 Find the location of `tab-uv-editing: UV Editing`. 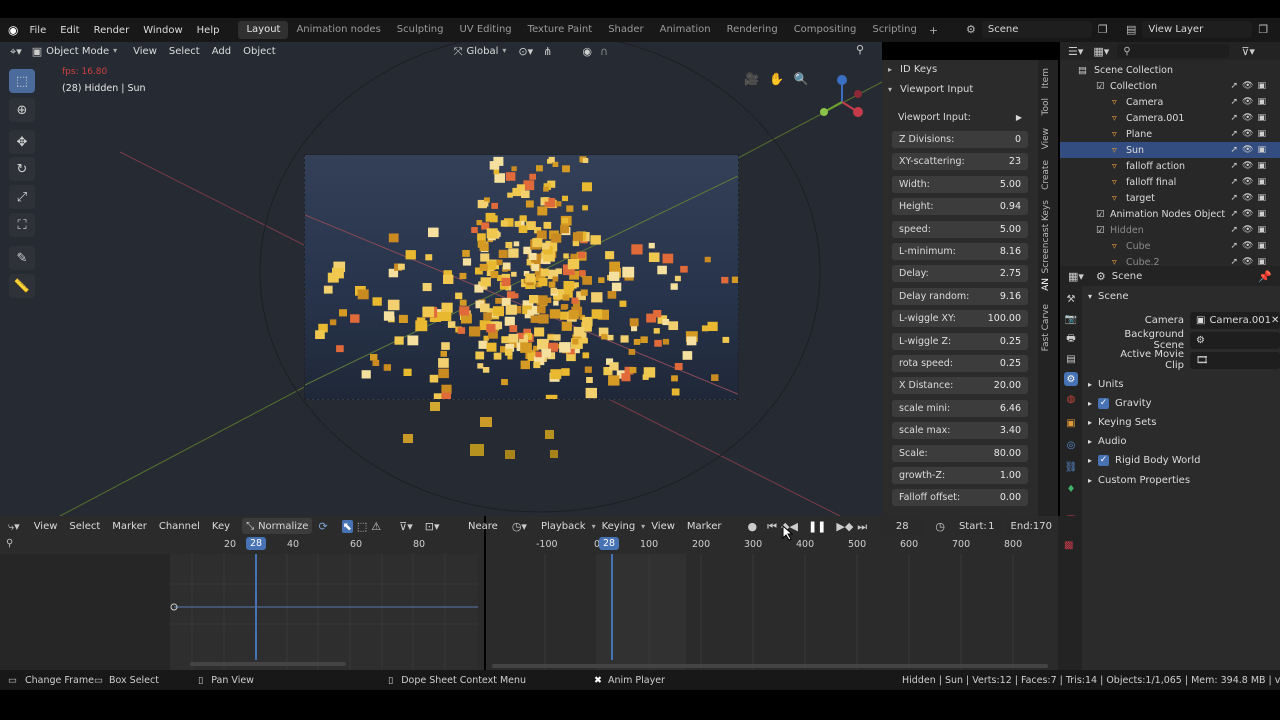

tab-uv-editing: UV Editing is located at coordinates (485, 30).